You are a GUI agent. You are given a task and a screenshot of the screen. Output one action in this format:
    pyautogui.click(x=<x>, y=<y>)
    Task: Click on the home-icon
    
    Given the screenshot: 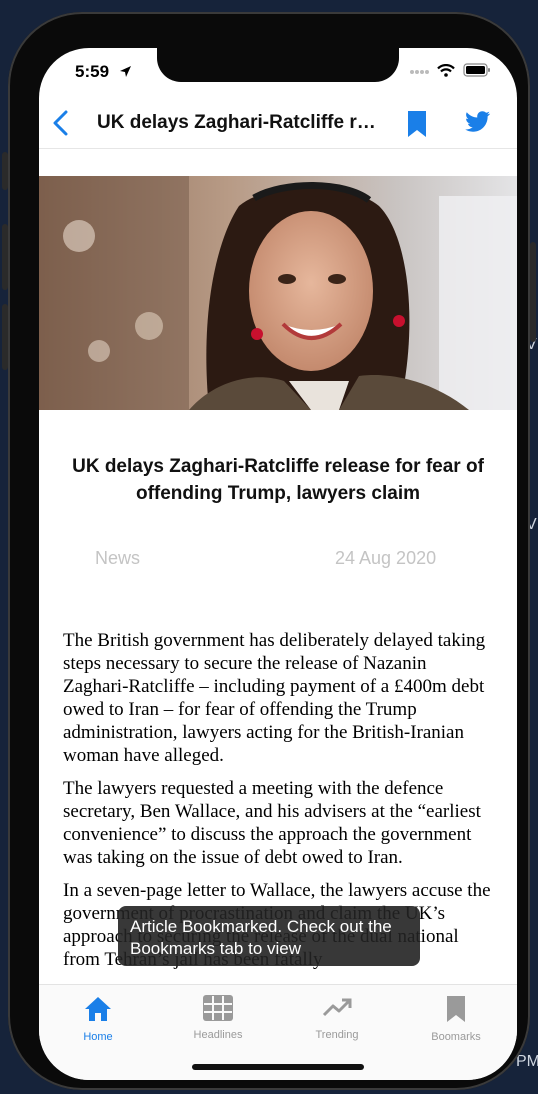 What is the action you would take?
    pyautogui.click(x=98, y=1012)
    